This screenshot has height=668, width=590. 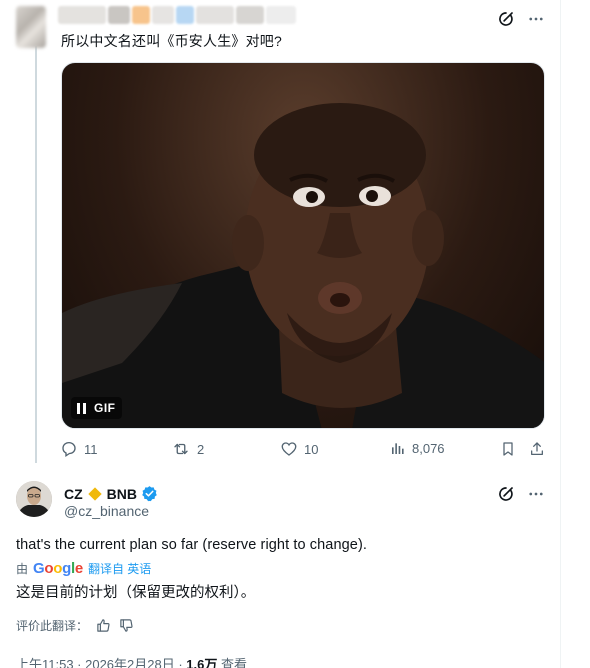 I want to click on author-handle: @cz_binance, so click(x=106, y=511).